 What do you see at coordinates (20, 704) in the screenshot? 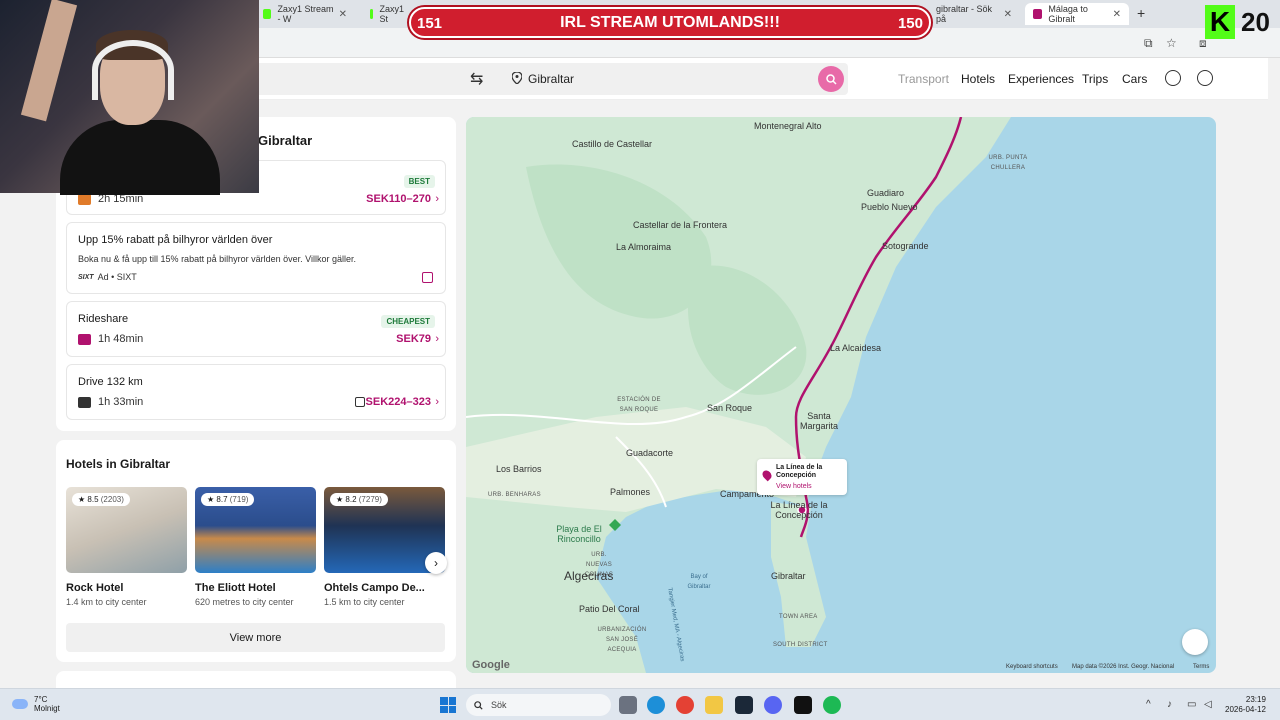
I see `cloud-icon` at bounding box center [20, 704].